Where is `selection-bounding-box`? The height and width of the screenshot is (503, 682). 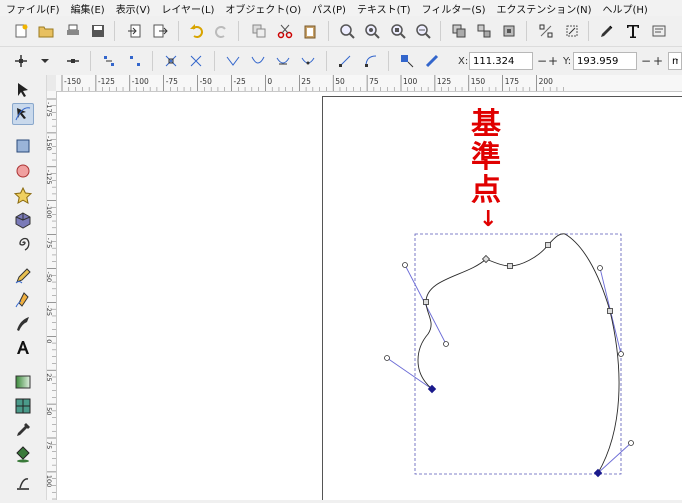 selection-bounding-box is located at coordinates (518, 354).